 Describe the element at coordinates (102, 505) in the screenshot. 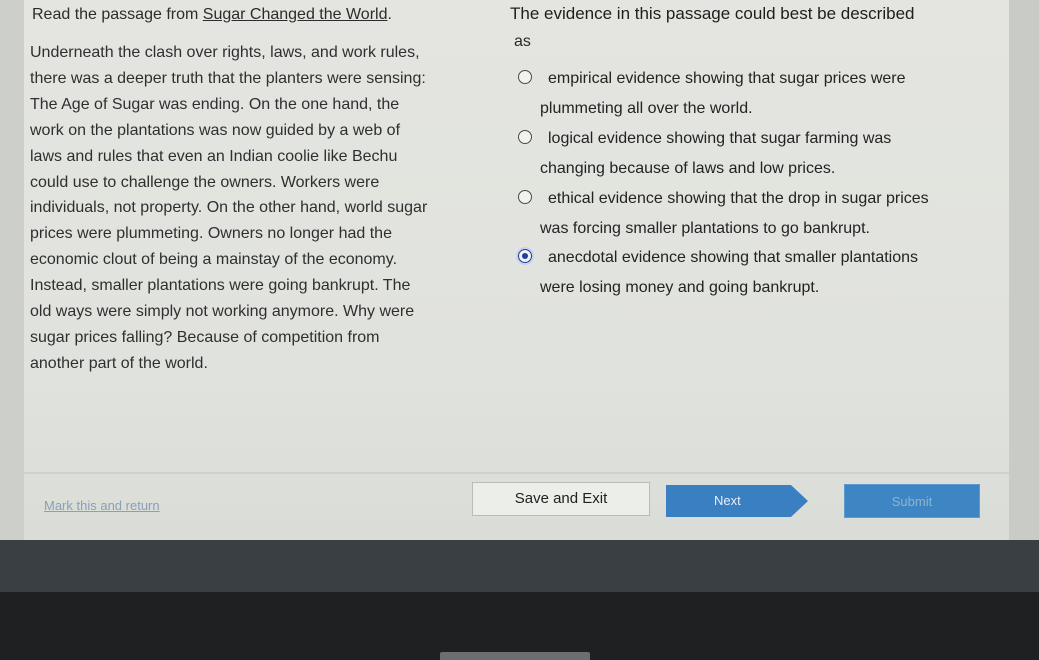

I see `mark-and-return-link: Mark this and return` at that location.